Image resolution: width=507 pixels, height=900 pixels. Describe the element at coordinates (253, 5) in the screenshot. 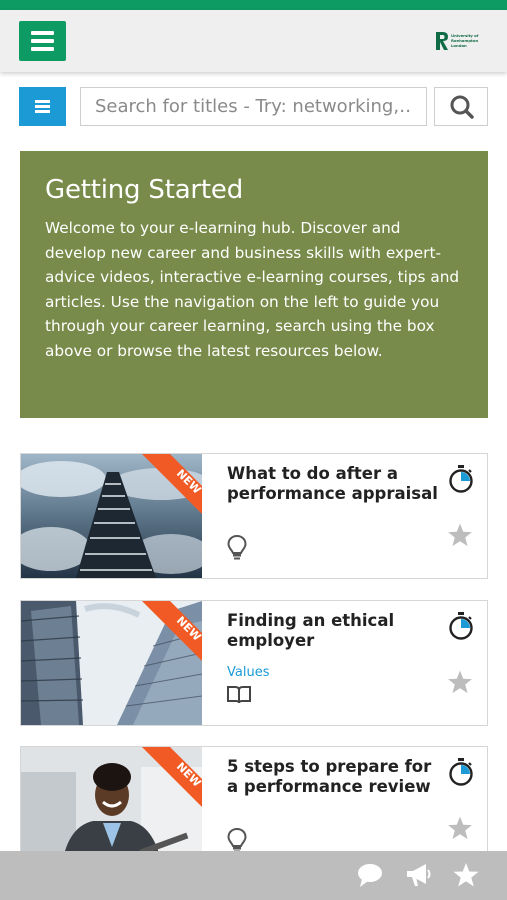

I see `top-accent-strip` at that location.